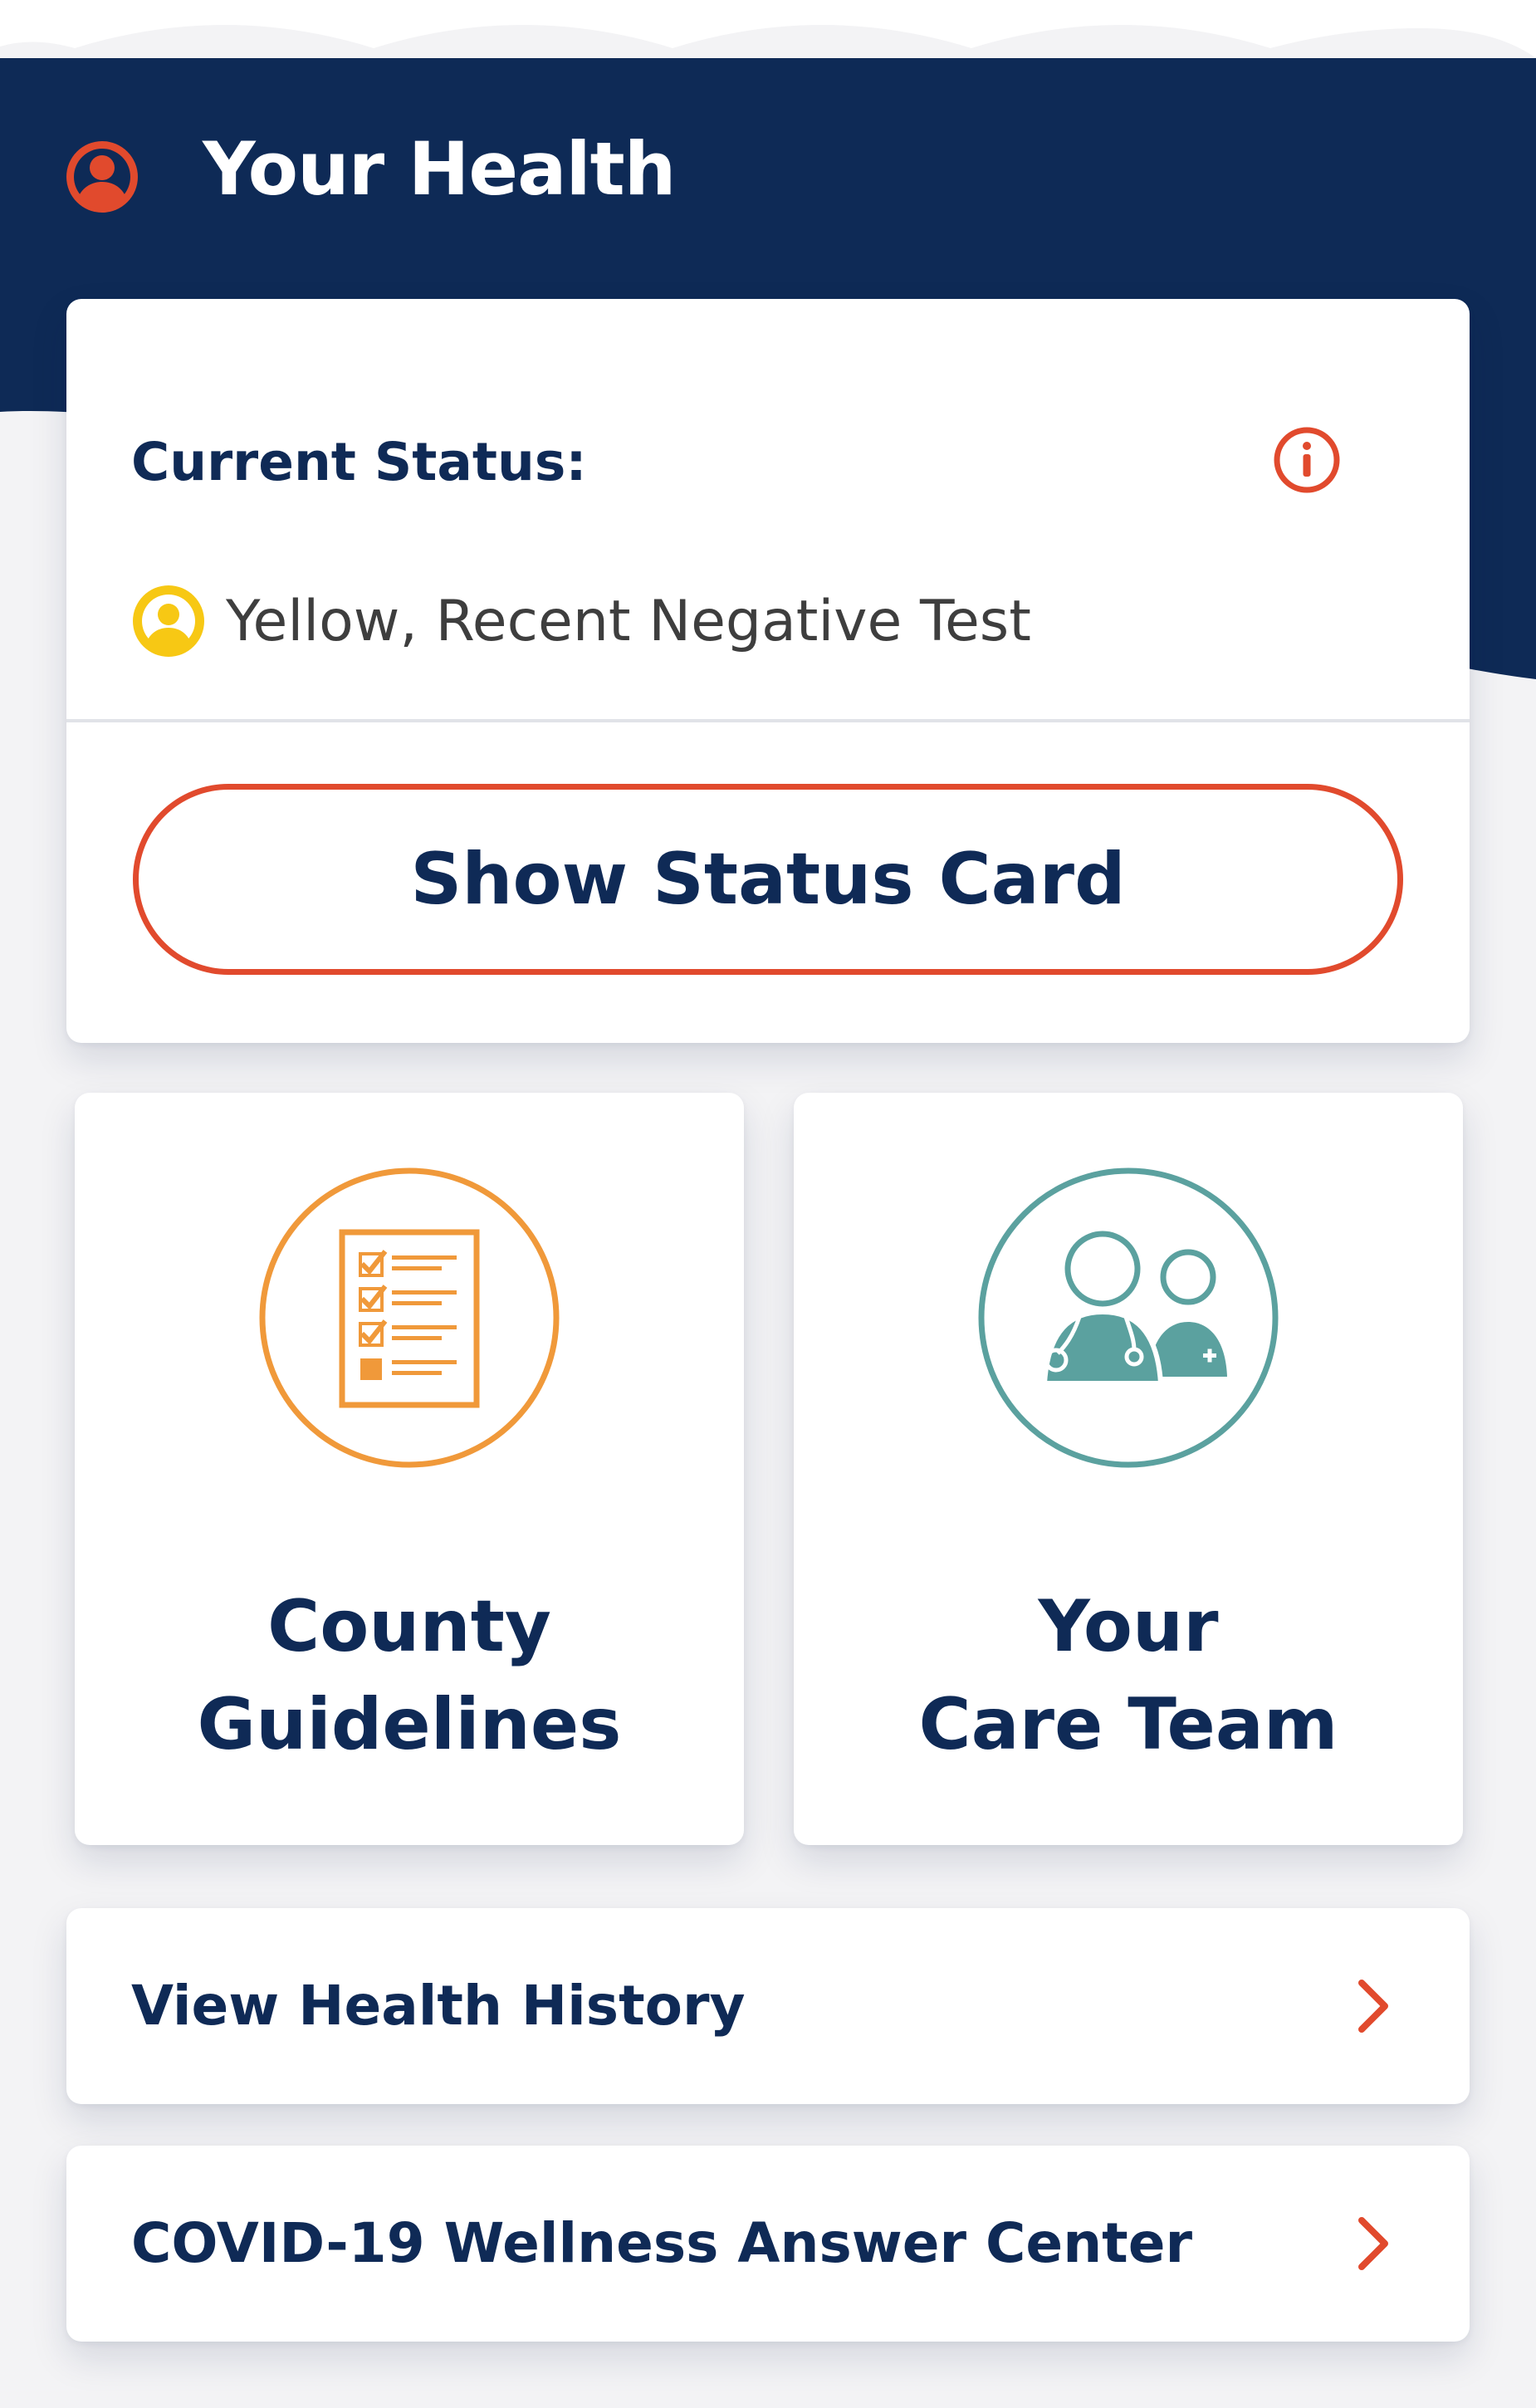  I want to click on tile-label: Your Care Team, so click(1128, 1675).